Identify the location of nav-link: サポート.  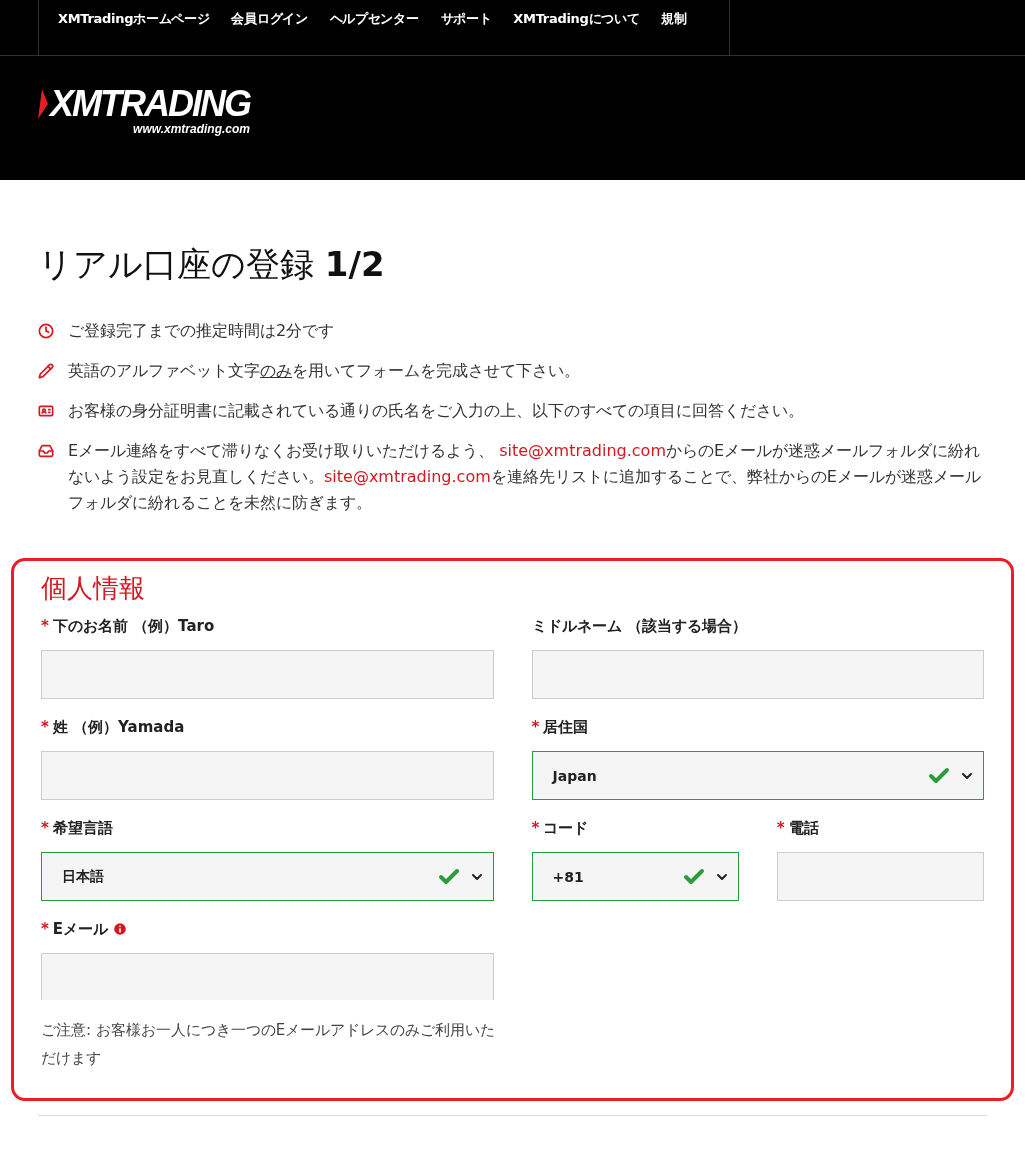
(466, 19).